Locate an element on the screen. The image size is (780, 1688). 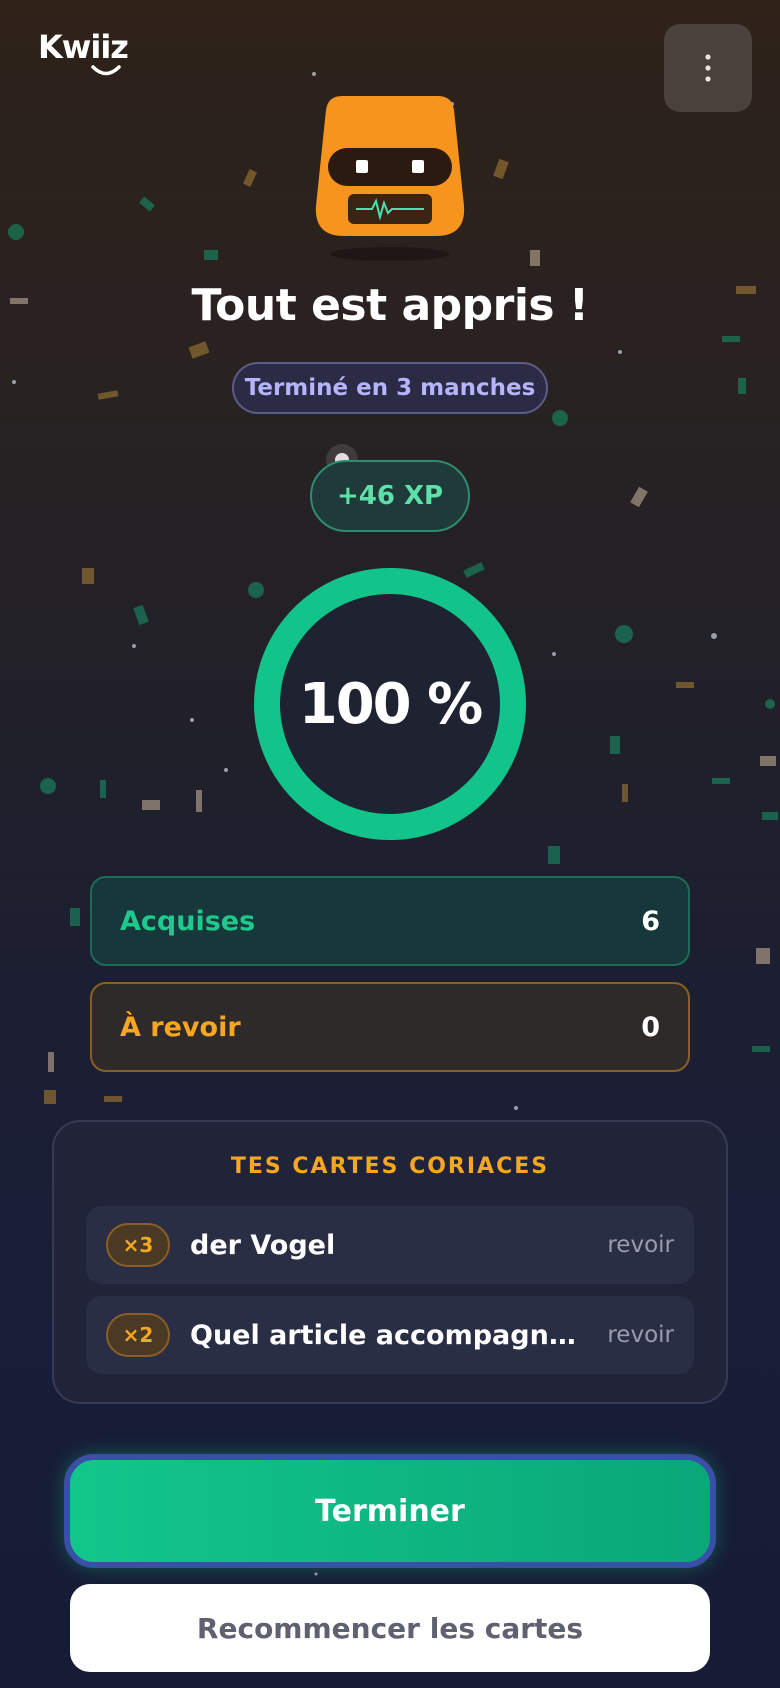
smile-icon is located at coordinates (106, 70).